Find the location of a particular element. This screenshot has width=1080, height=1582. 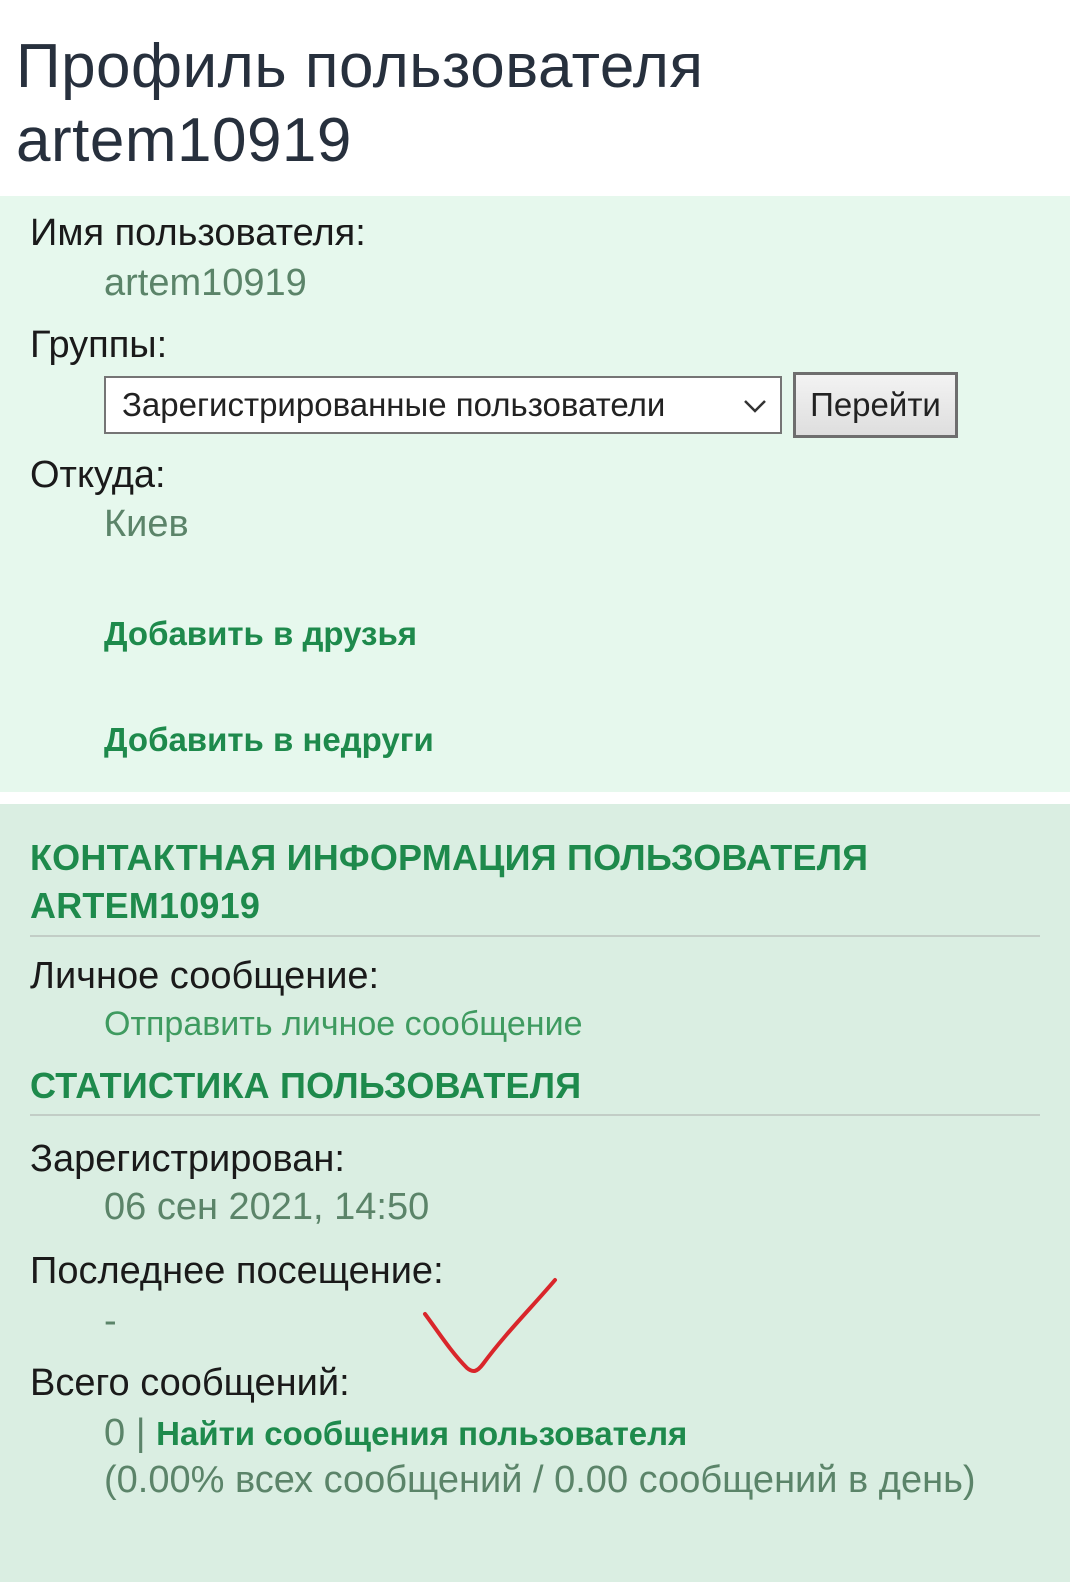

total-posts-line: 0 | Найти сообщения пользователя is located at coordinates (395, 1433).